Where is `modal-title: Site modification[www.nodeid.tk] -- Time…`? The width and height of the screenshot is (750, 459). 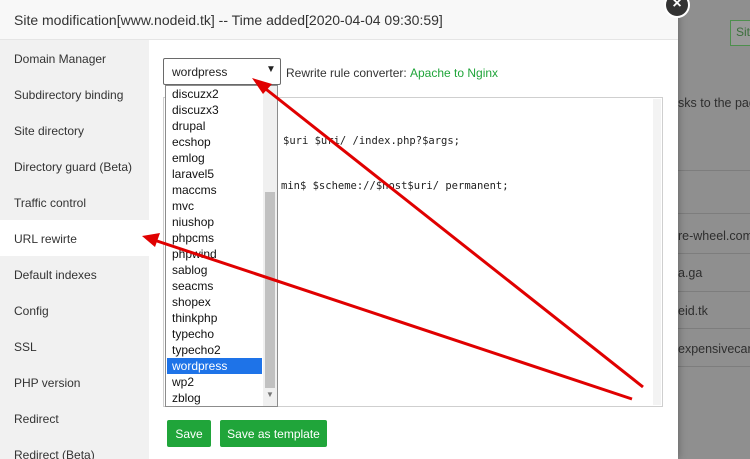
modal-title: Site modification[www.nodeid.tk] -- Time… is located at coordinates (228, 20).